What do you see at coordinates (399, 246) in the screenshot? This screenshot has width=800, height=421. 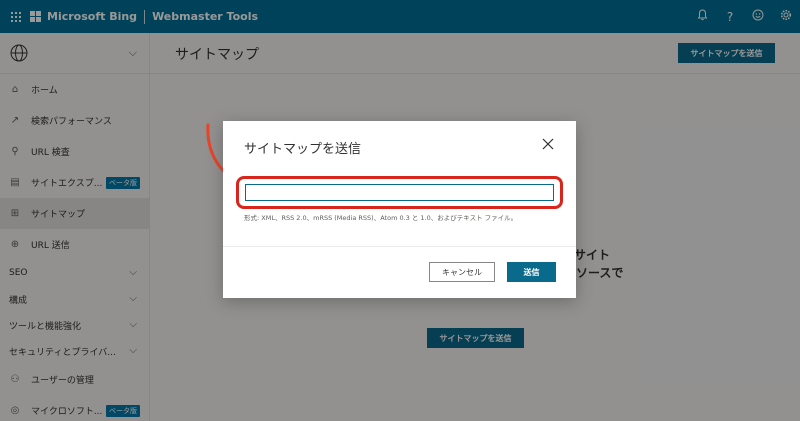 I see `dialog-divider` at bounding box center [399, 246].